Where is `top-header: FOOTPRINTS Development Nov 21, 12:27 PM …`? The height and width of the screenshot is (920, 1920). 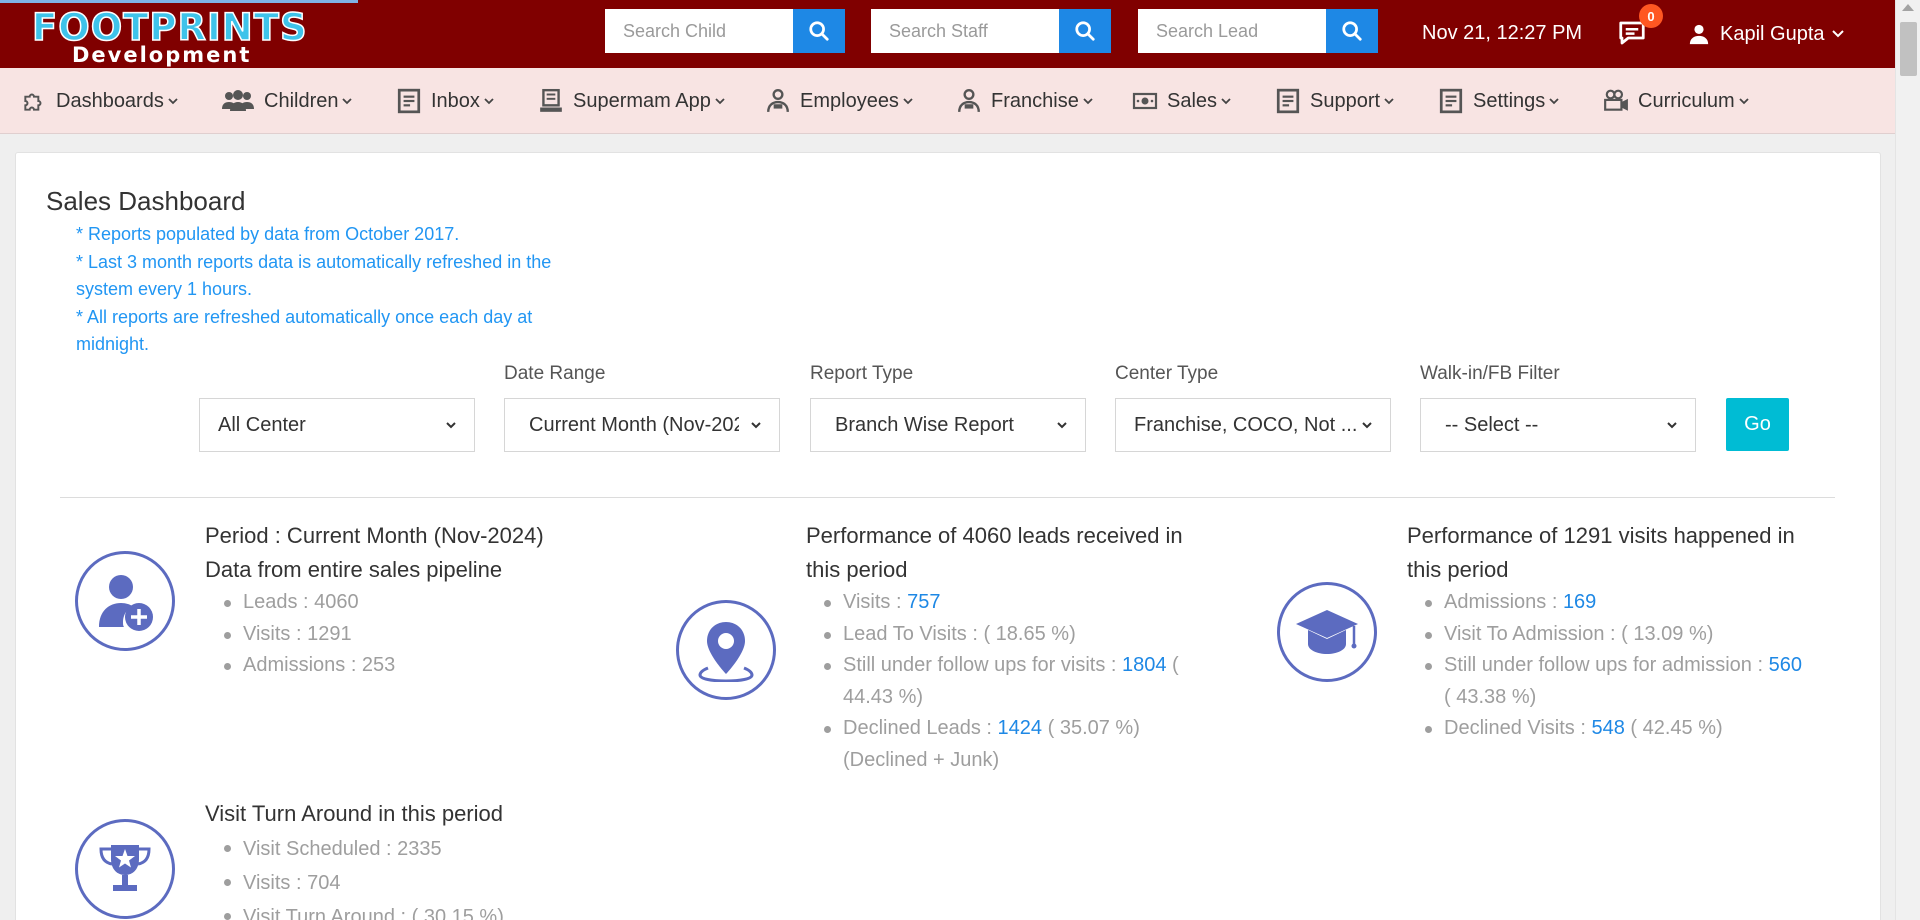 top-header: FOOTPRINTS Development Nov 21, 12:27 PM … is located at coordinates (960, 34).